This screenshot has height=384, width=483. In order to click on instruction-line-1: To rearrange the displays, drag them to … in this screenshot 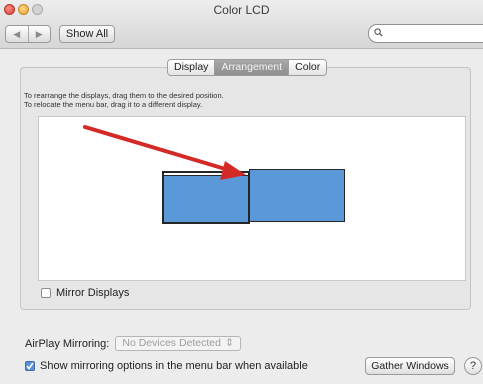, I will do `click(124, 95)`.